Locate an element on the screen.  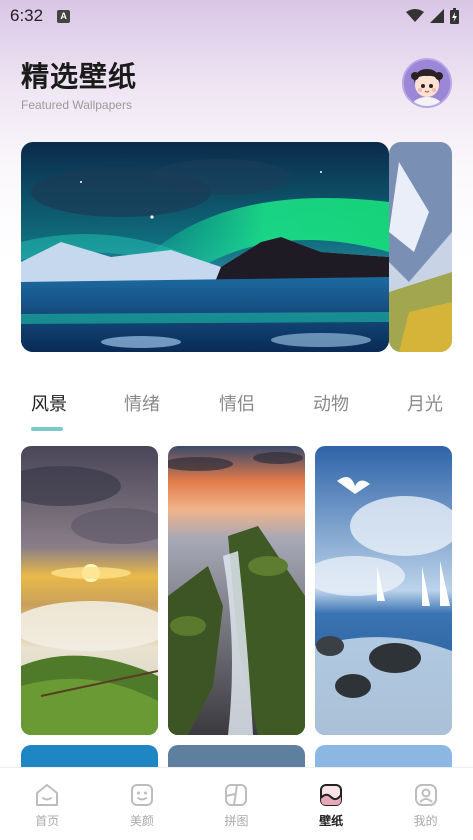
page-subtitle: Featured Wallpapers is located at coordinates (76, 105).